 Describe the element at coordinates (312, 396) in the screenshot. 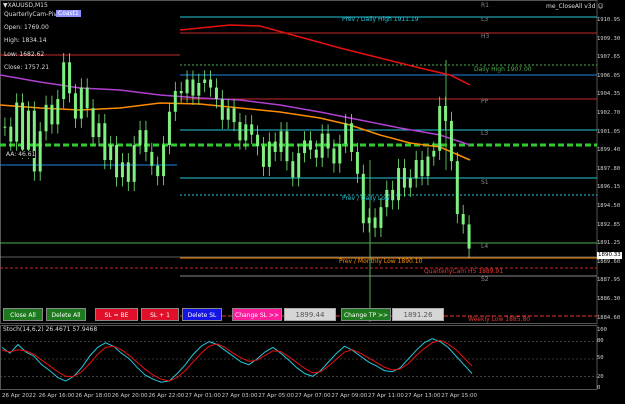

I see `time-tick: 27 Apr 07:00` at that location.